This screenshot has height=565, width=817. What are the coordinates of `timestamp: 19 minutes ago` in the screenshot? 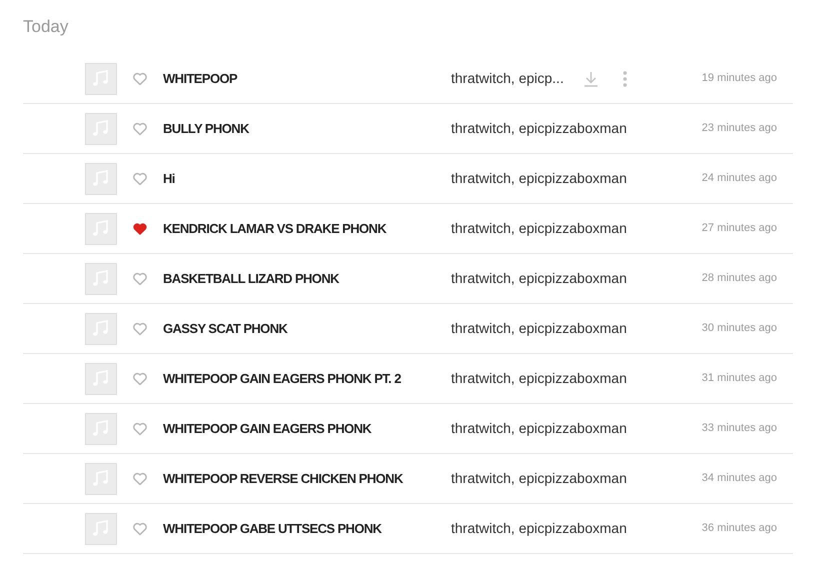 It's located at (740, 78).